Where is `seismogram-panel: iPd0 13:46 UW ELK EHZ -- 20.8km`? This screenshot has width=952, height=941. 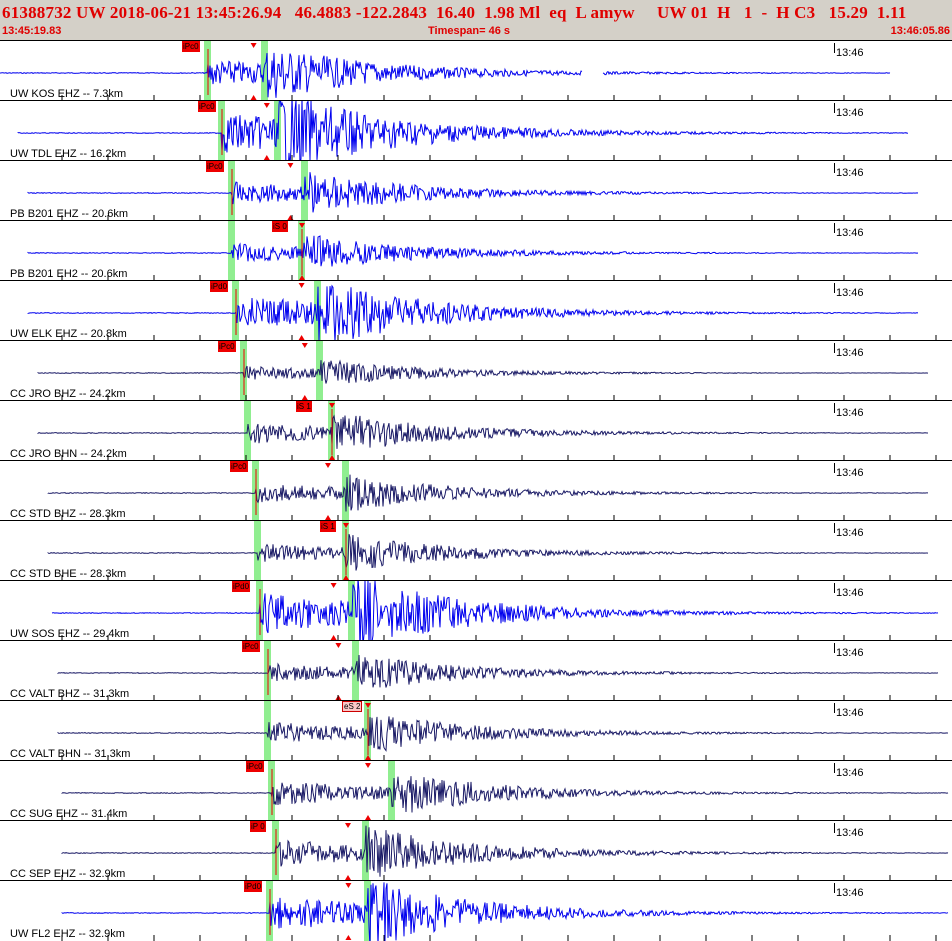 seismogram-panel: iPd0 13:46 UW ELK EHZ -- 20.8km is located at coordinates (476, 310).